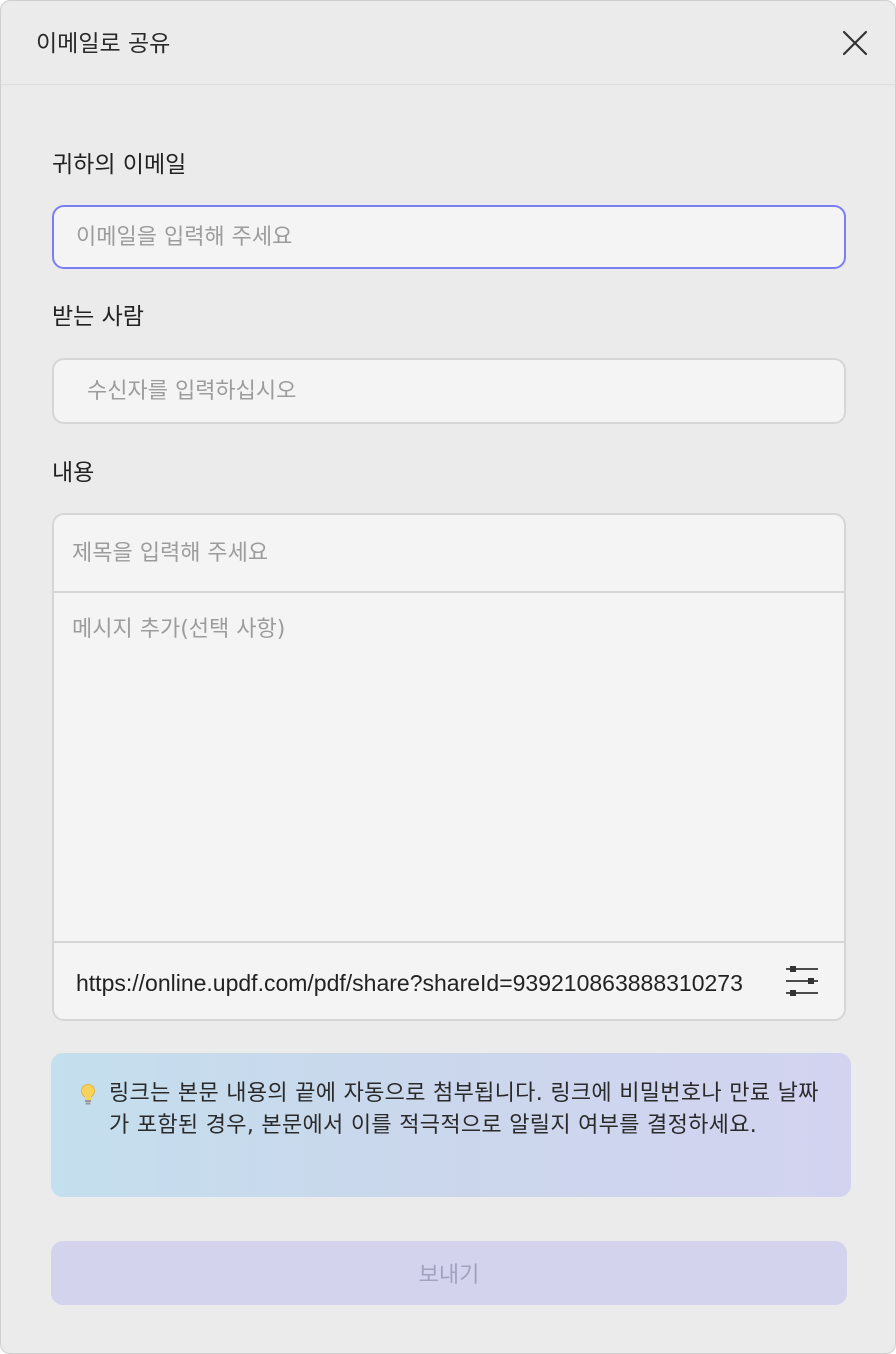 The width and height of the screenshot is (896, 1354). I want to click on send-button: 보내기, so click(449, 1273).